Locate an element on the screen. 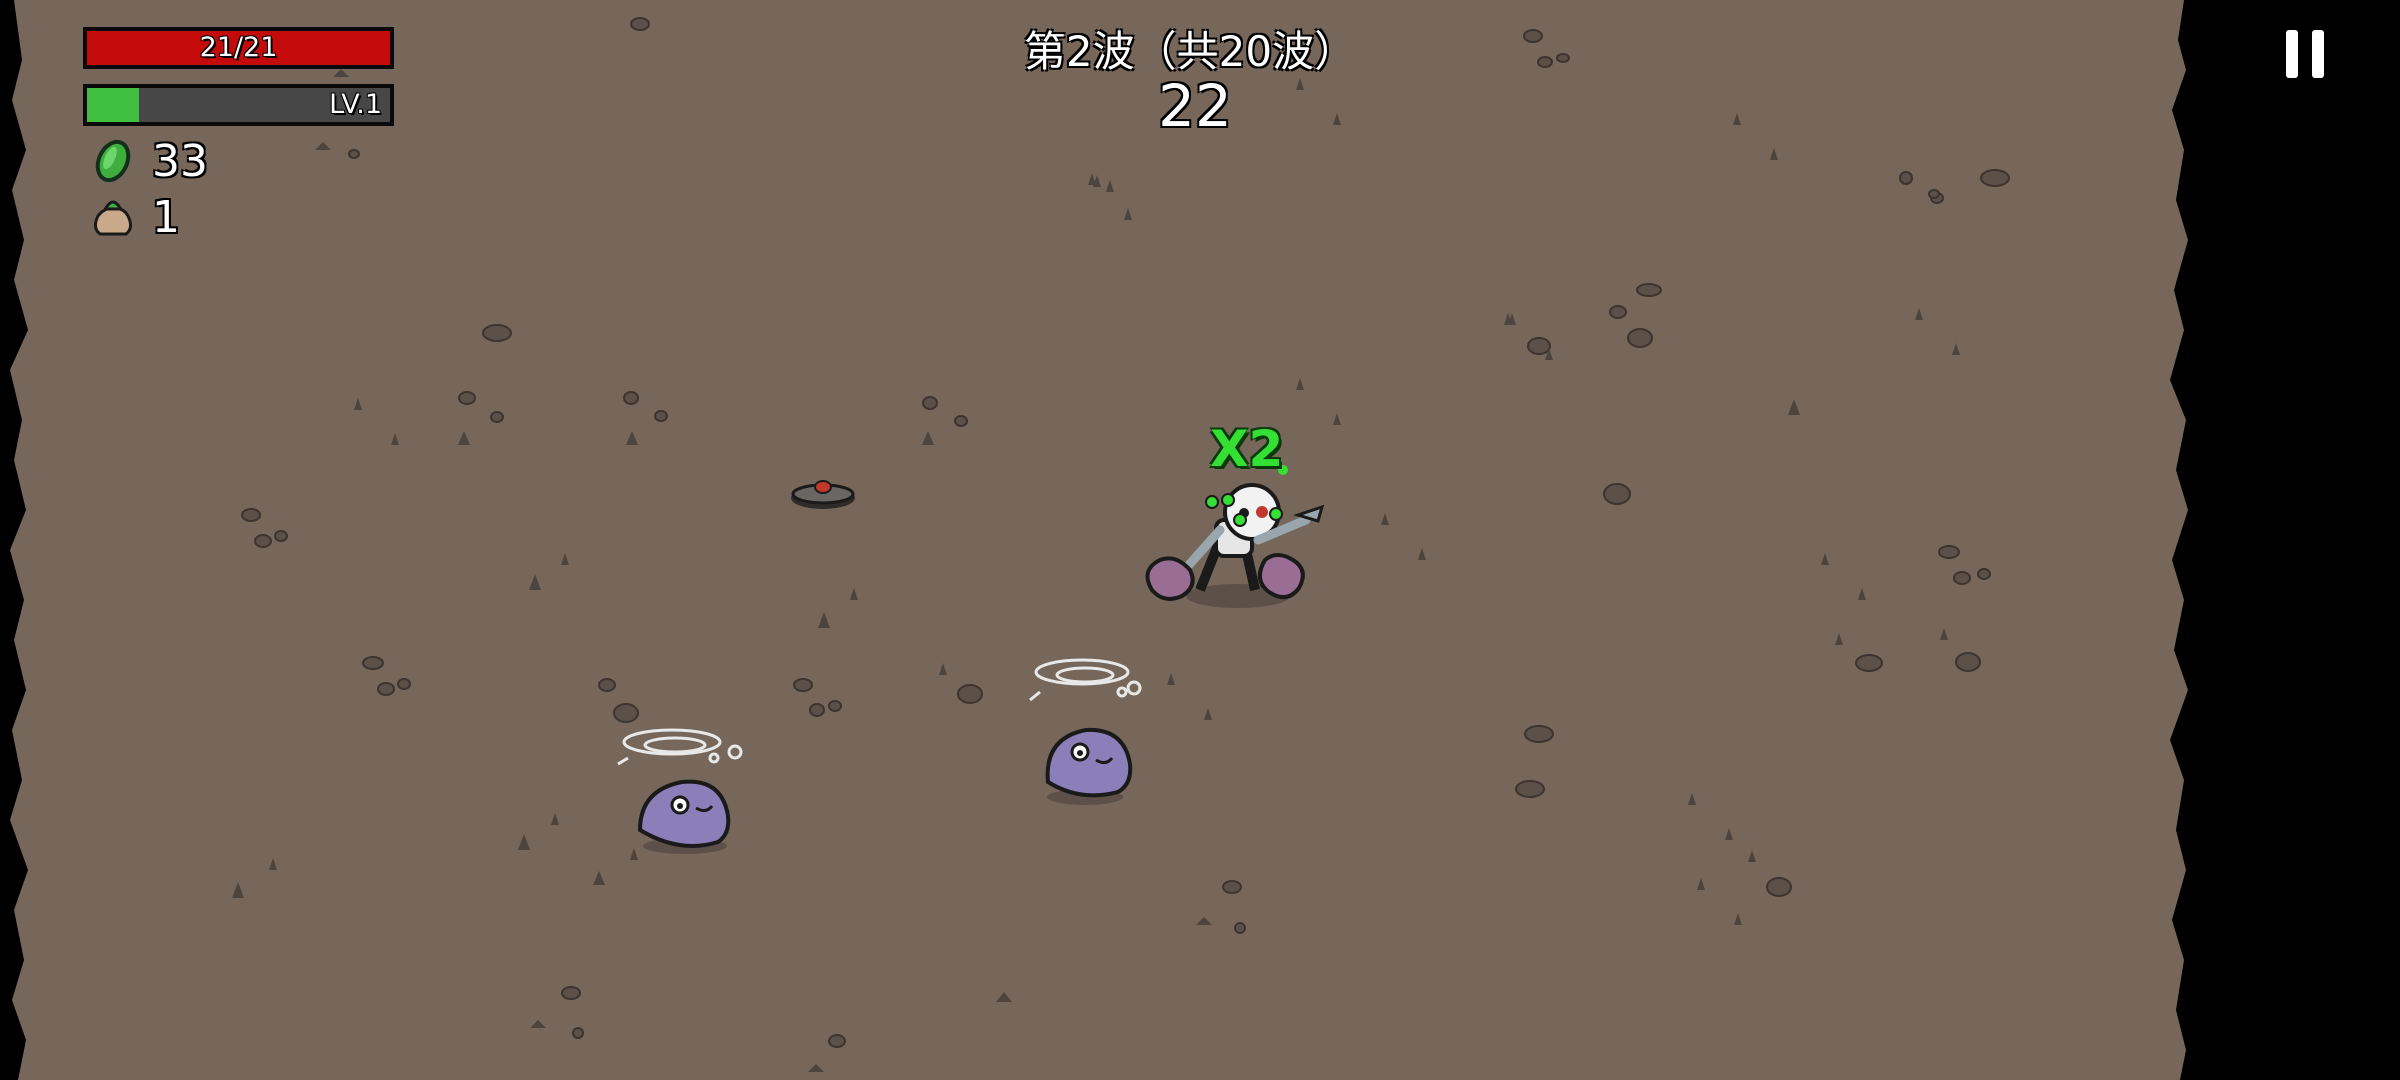 The height and width of the screenshot is (1080, 2400). materials-count: 33 is located at coordinates (180, 161).